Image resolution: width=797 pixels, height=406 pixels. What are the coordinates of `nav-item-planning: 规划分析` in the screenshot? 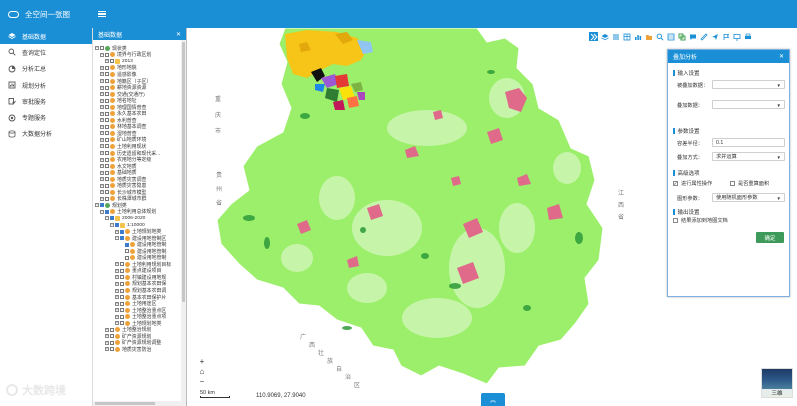 It's located at (46, 85).